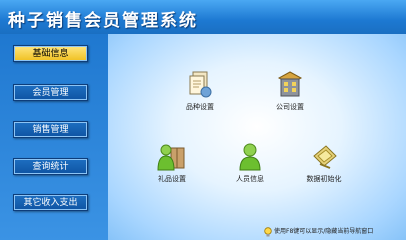 This screenshot has width=406, height=240. Describe the element at coordinates (171, 157) in the screenshot. I see `user-gift-icon` at that location.